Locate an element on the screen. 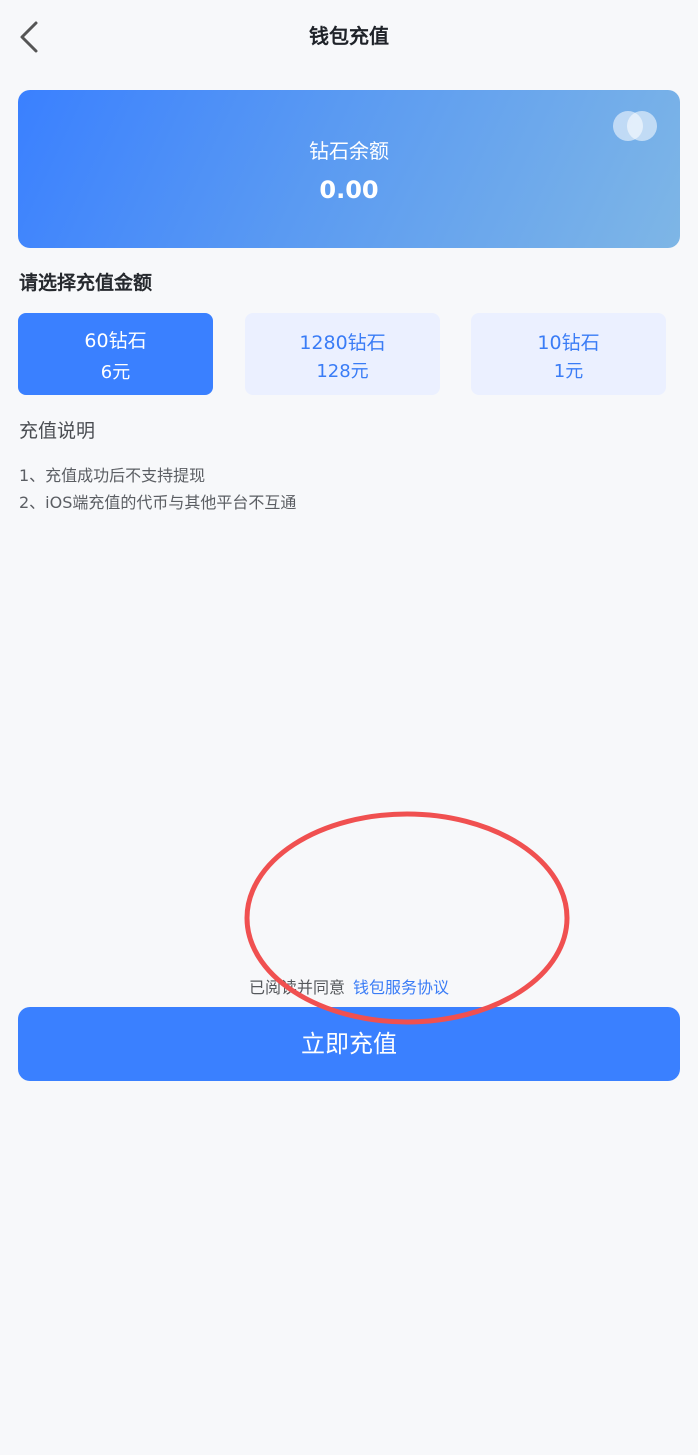  recharge-options: 60钻石 6元 1280钻石 128元 10钻石 1元 is located at coordinates (349, 354).